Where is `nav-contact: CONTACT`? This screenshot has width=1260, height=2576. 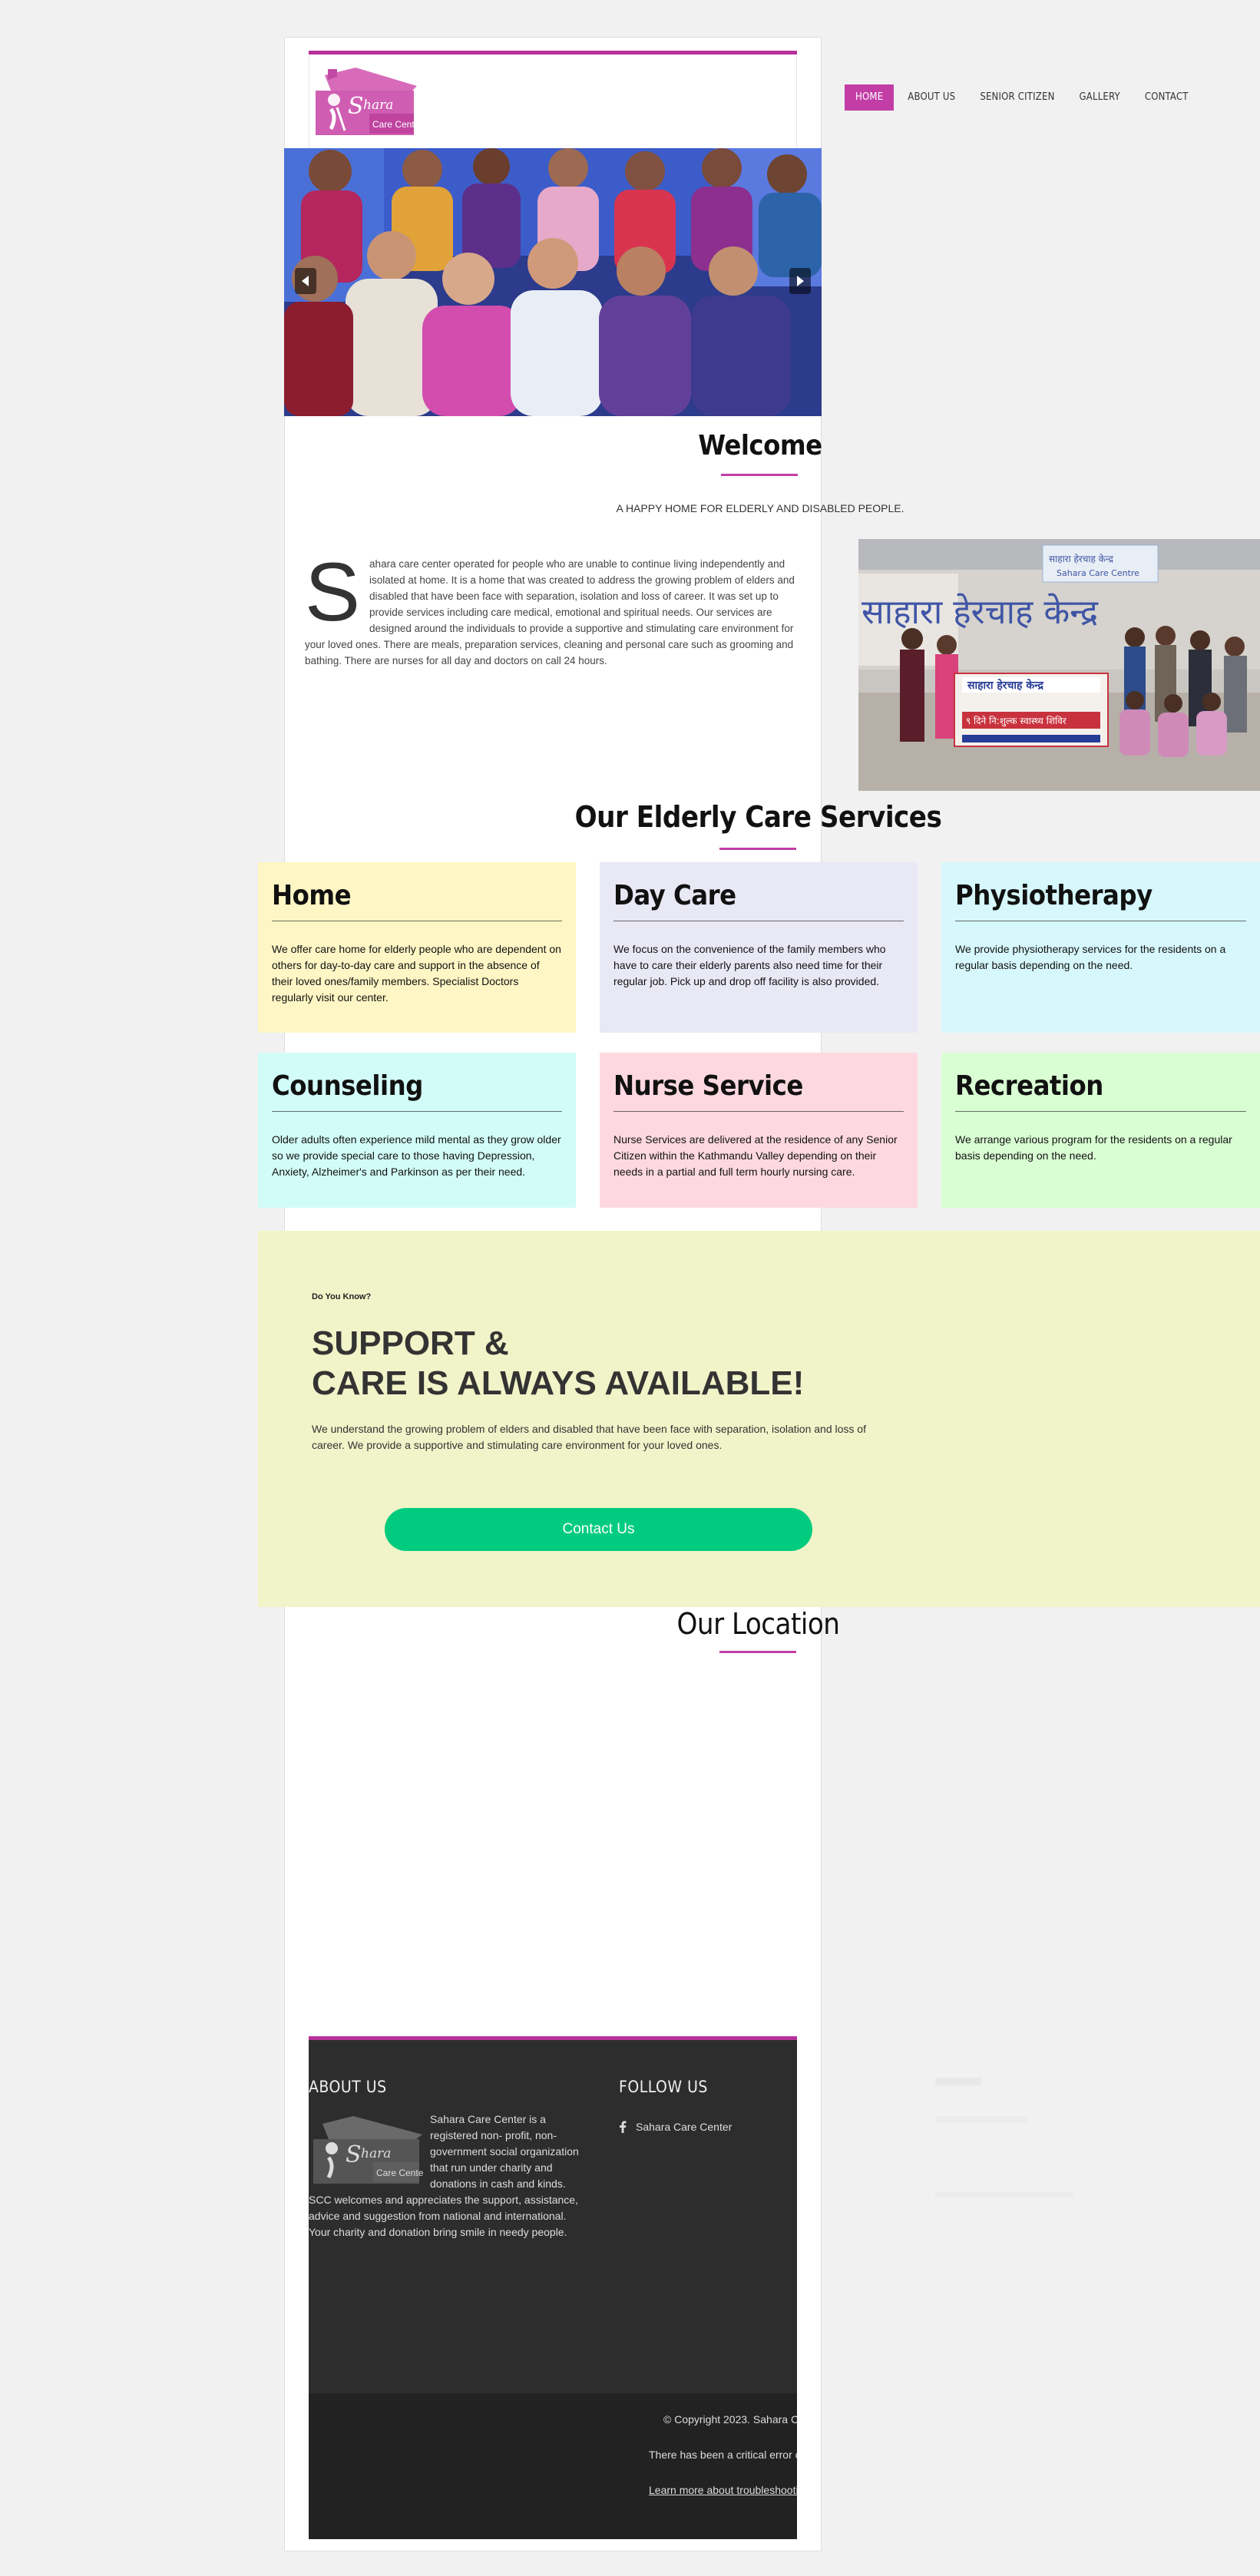
nav-contact: CONTACT is located at coordinates (1167, 97).